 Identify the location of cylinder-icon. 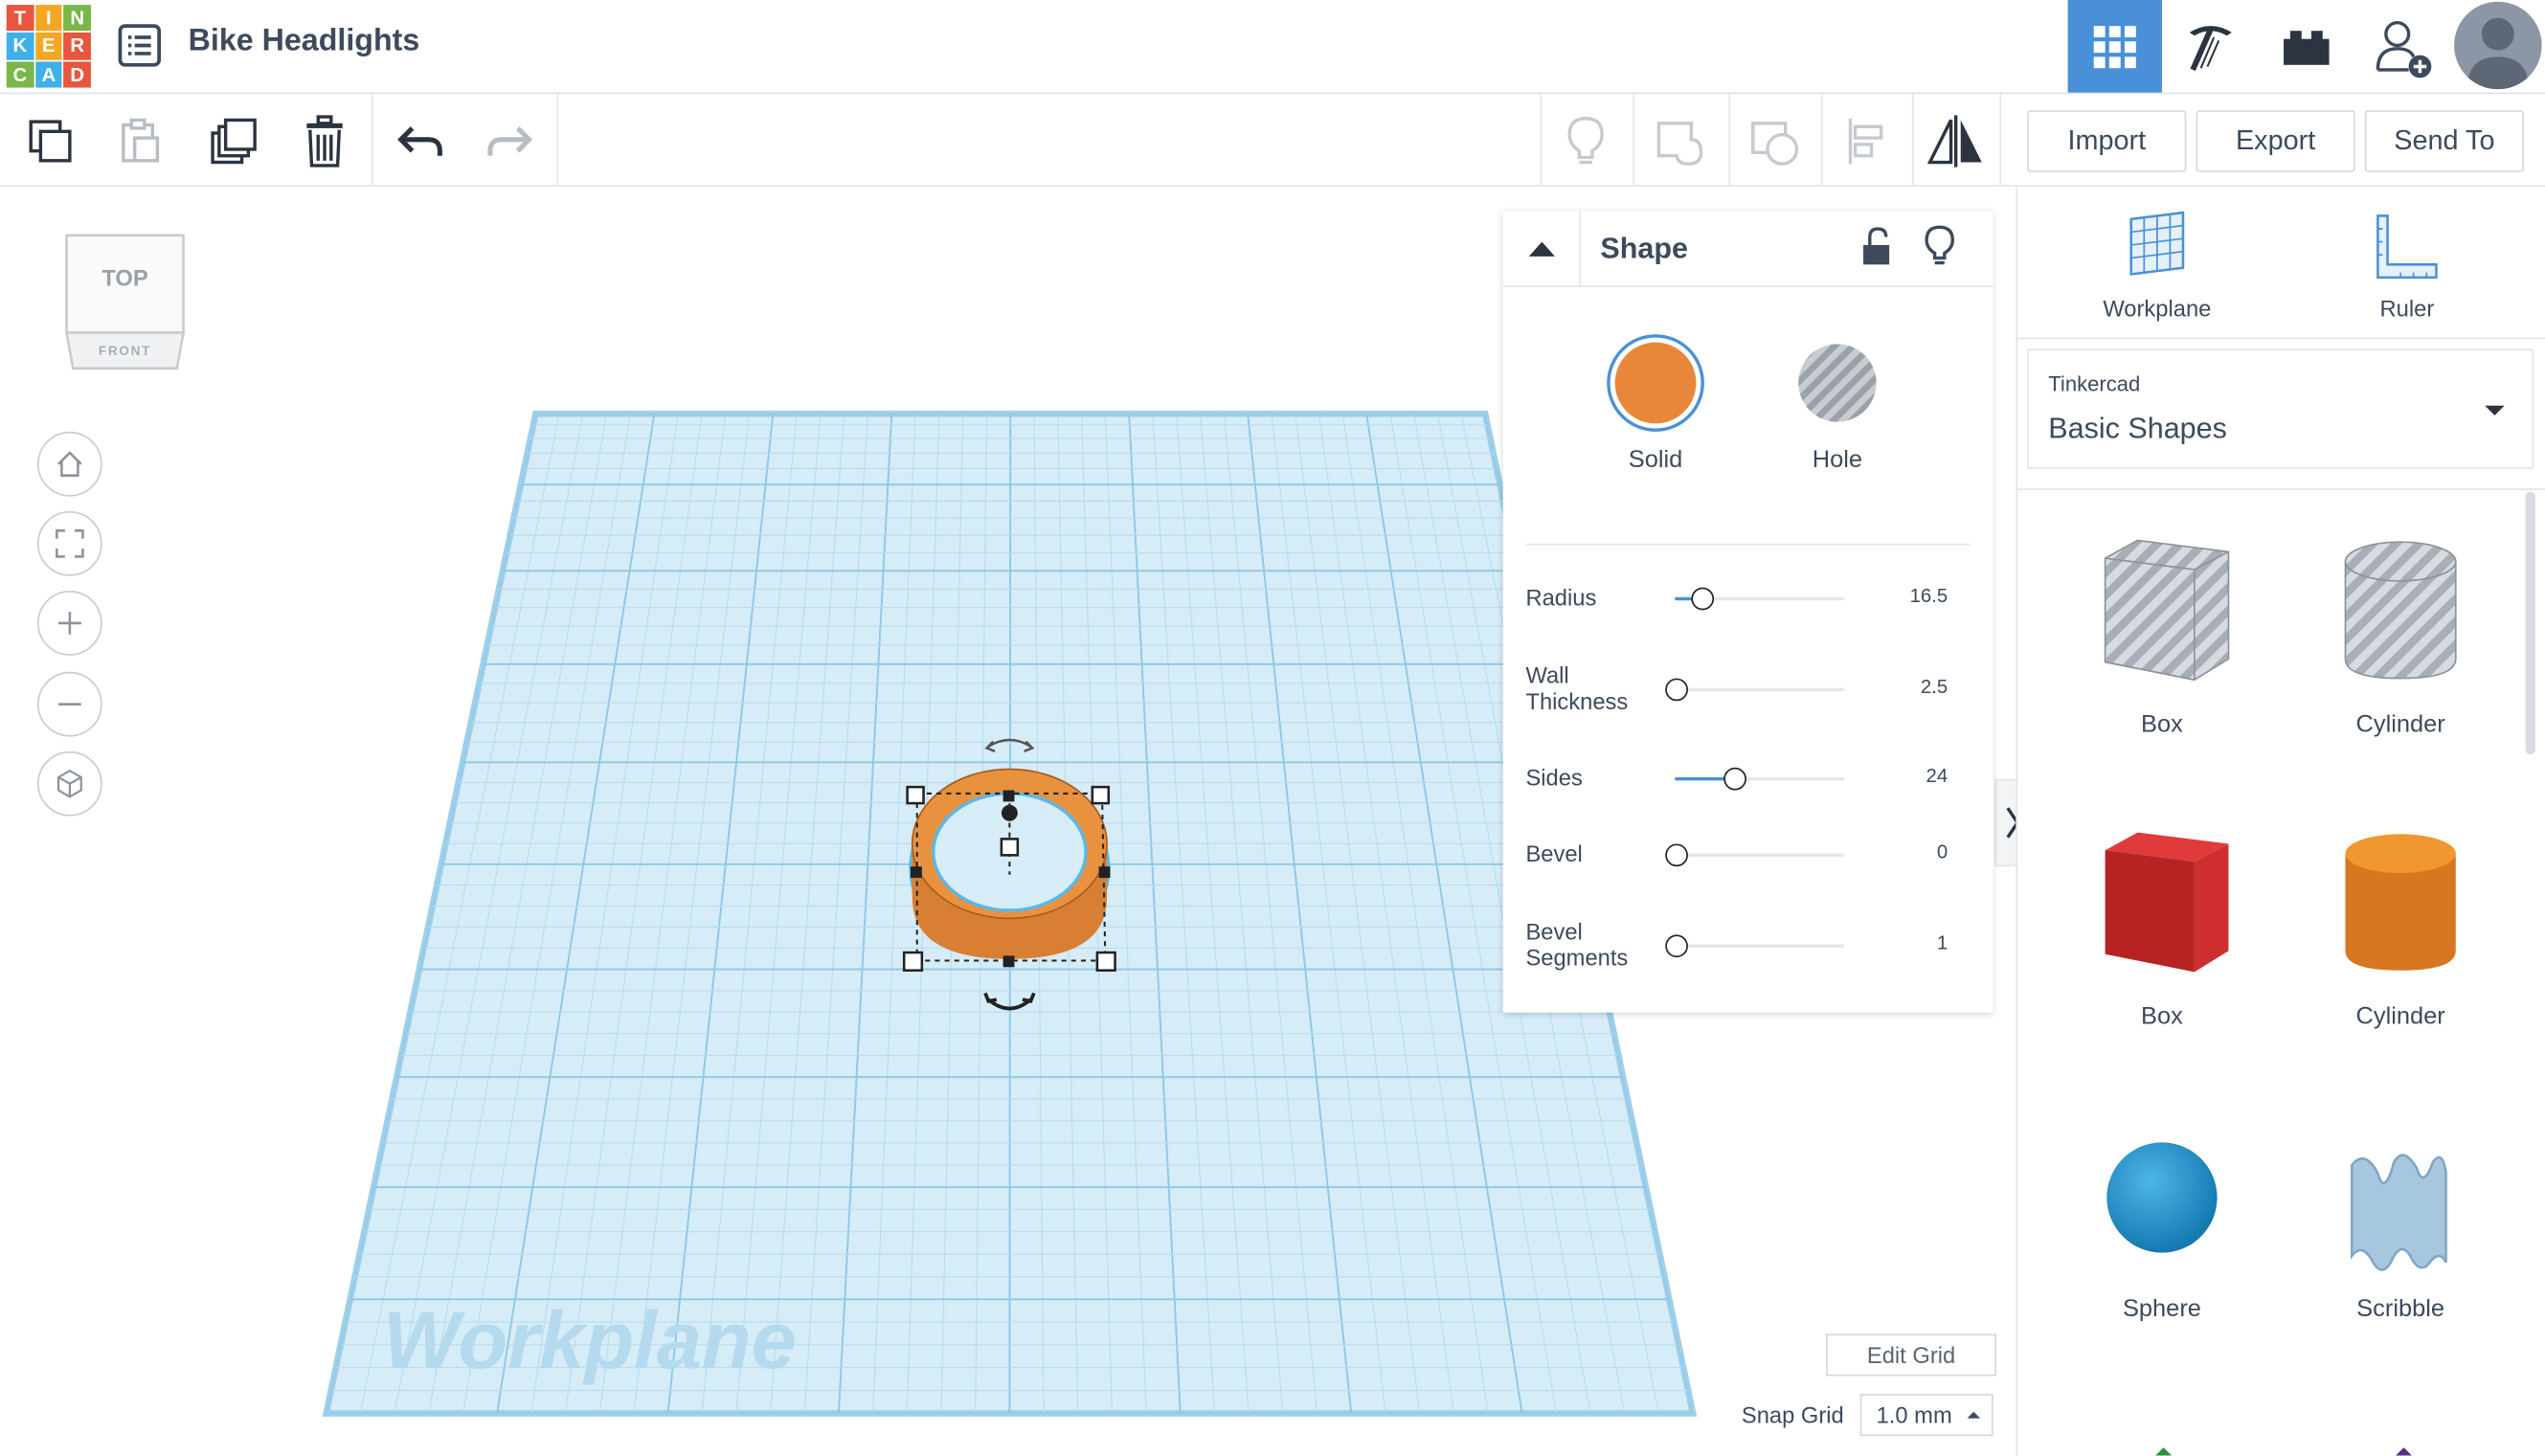
(2400, 903).